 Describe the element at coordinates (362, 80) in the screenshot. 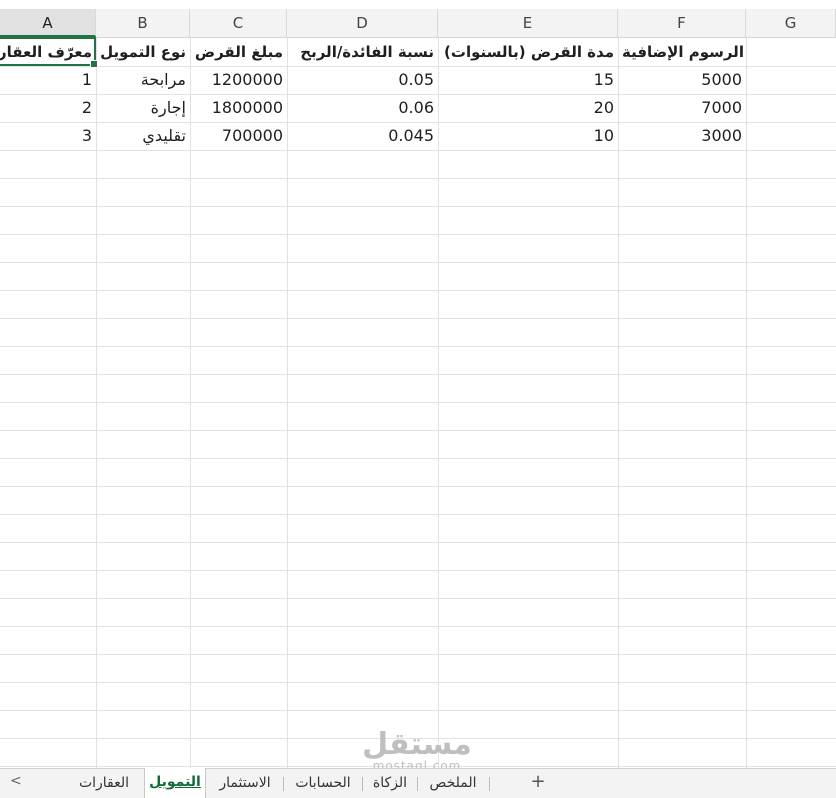

I see `table-cell: 0.05` at that location.